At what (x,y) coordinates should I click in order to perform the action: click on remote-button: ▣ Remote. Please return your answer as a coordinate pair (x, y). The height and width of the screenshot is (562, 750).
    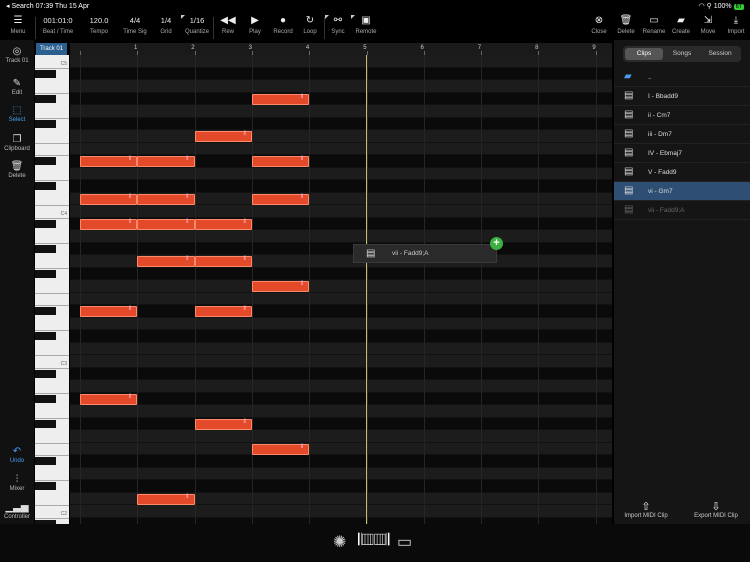
    Looking at the image, I should click on (365, 25).